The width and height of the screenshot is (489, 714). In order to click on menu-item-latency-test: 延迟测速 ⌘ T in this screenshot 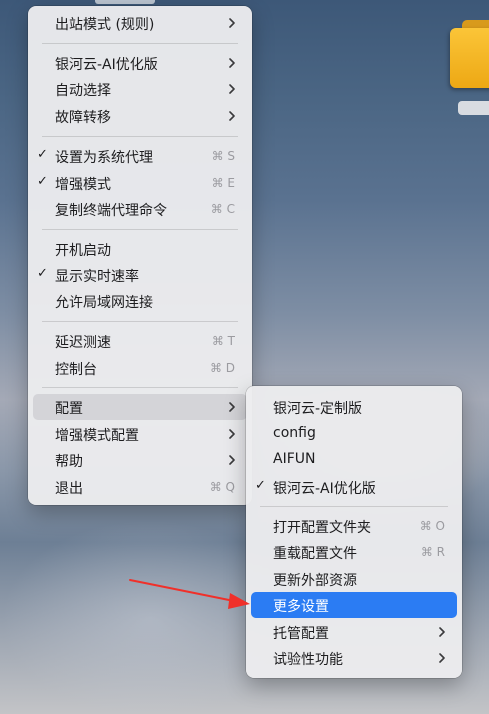, I will do `click(140, 341)`.